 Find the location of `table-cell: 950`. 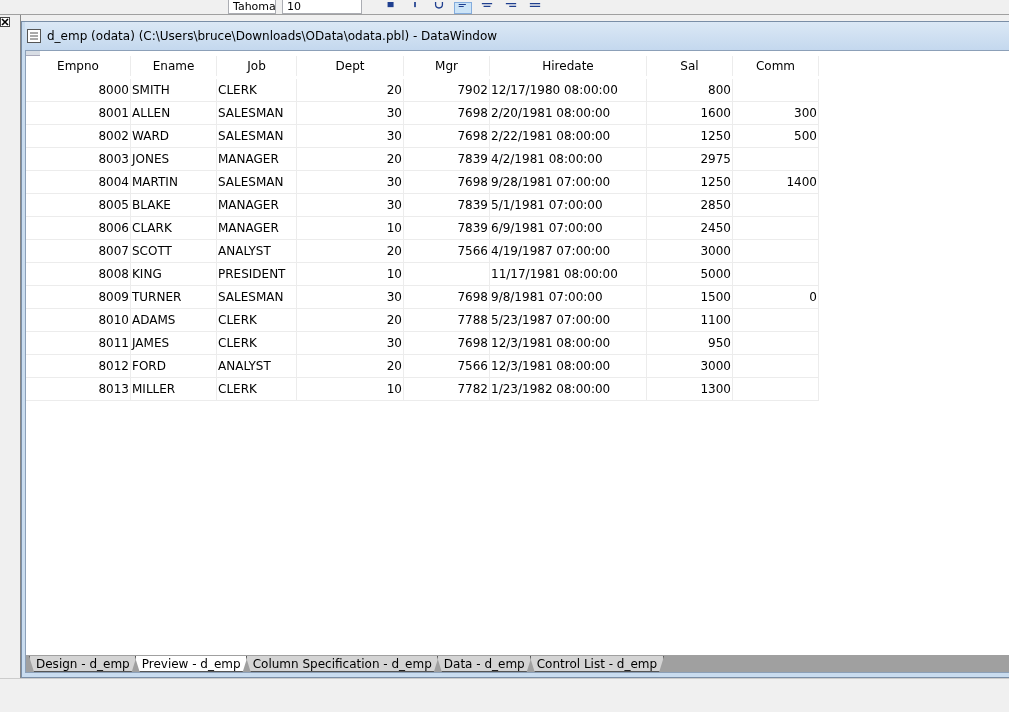

table-cell: 950 is located at coordinates (690, 343).